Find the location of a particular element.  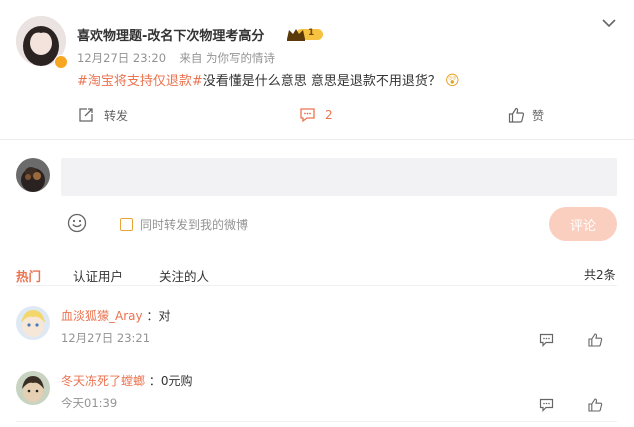

repost-label: 转发 is located at coordinates (116, 115).